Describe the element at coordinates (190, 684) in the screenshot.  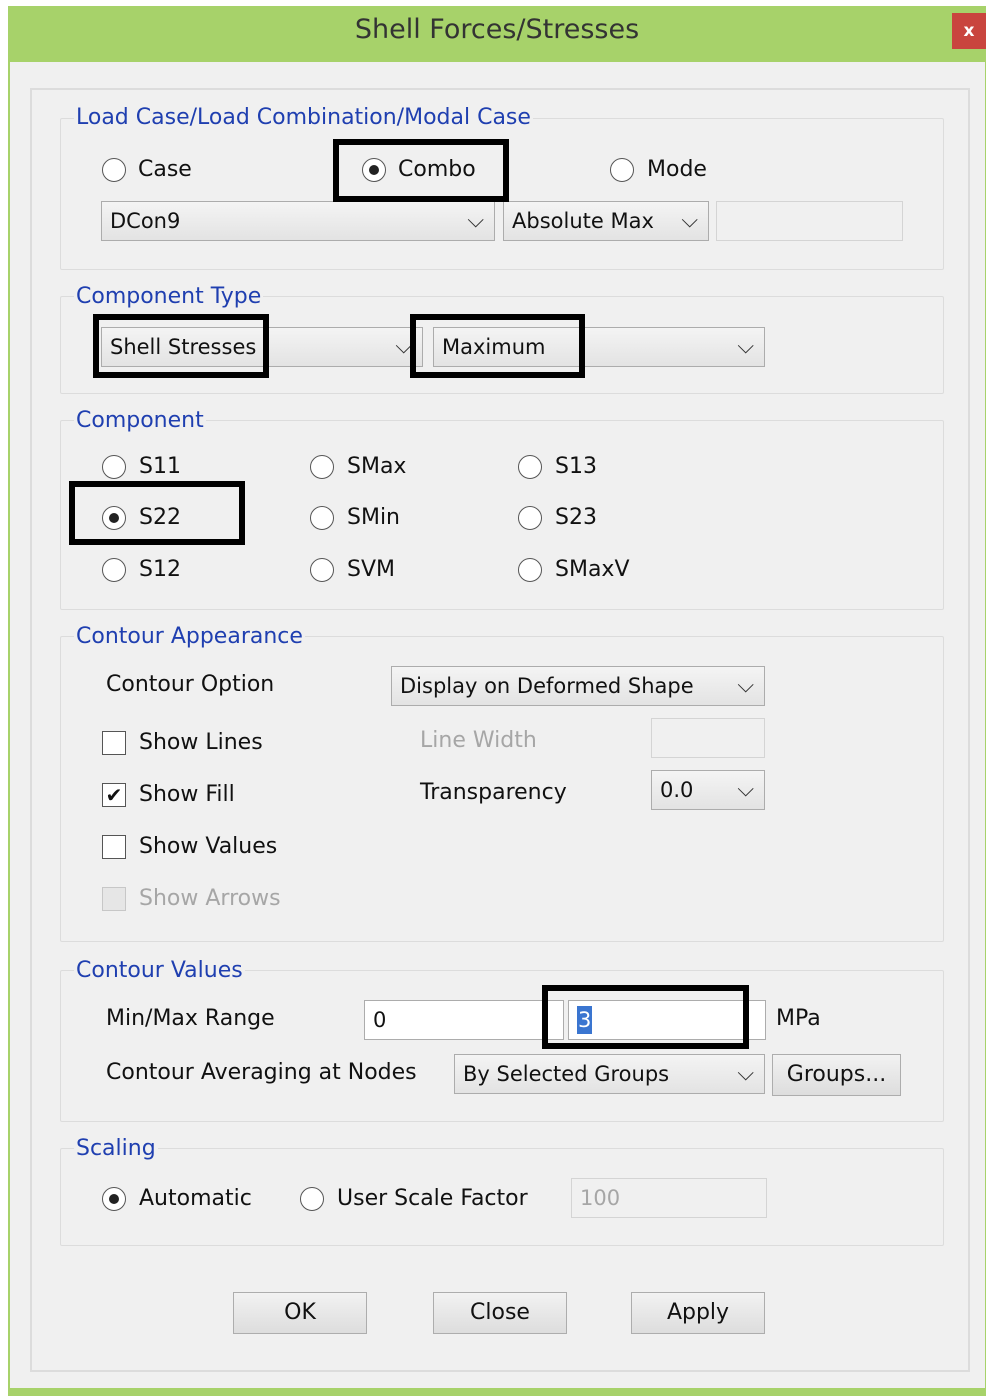
I see `contour-option-label: Contour Option` at that location.